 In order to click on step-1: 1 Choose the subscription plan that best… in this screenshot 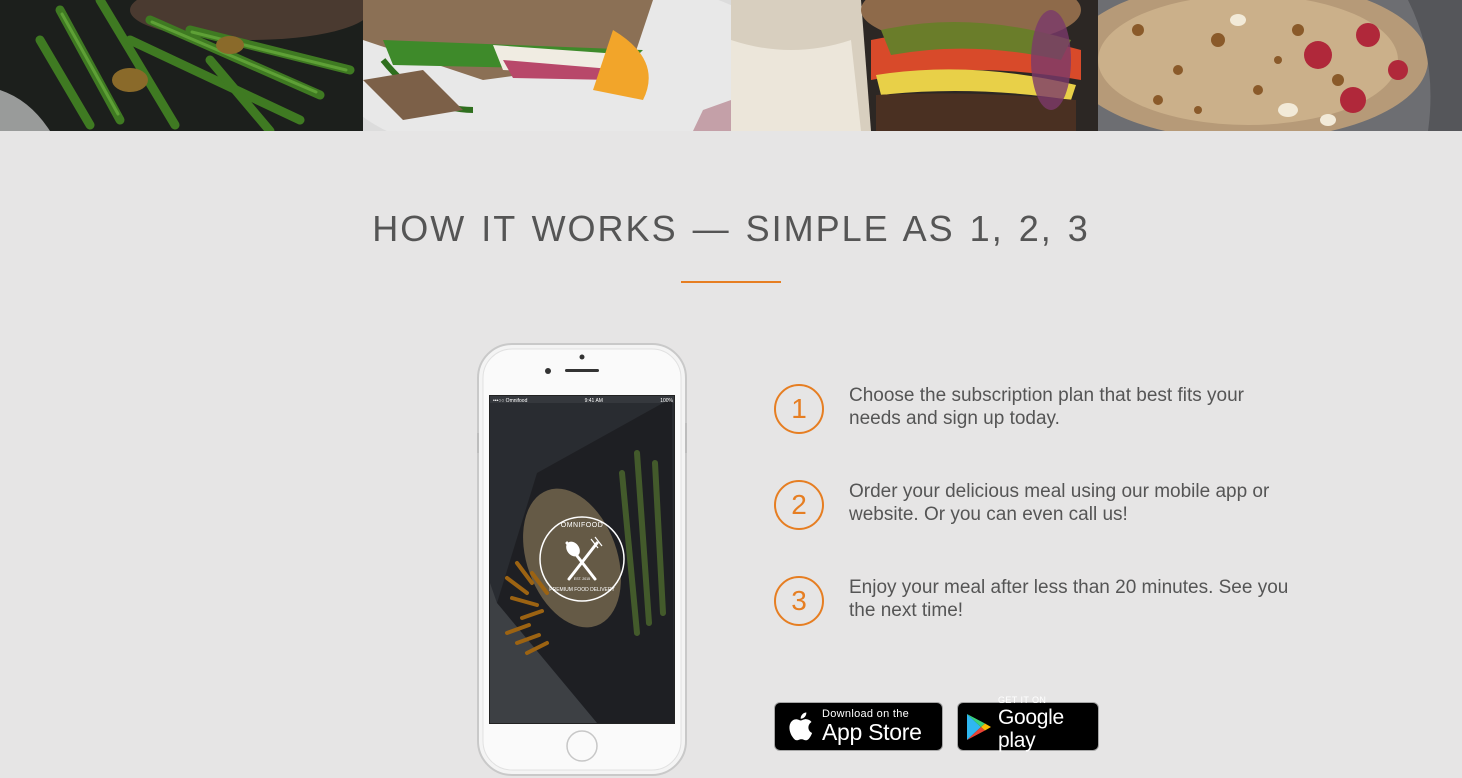, I will do `click(1034, 414)`.